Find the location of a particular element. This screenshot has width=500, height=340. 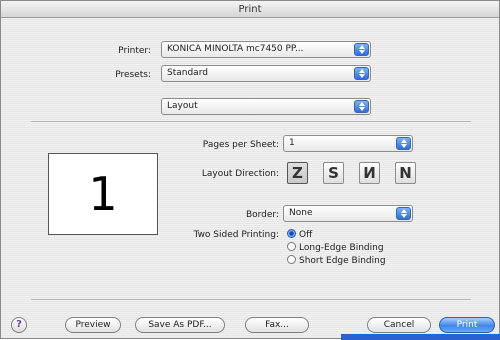

radio-selected-icon is located at coordinates (291, 233).